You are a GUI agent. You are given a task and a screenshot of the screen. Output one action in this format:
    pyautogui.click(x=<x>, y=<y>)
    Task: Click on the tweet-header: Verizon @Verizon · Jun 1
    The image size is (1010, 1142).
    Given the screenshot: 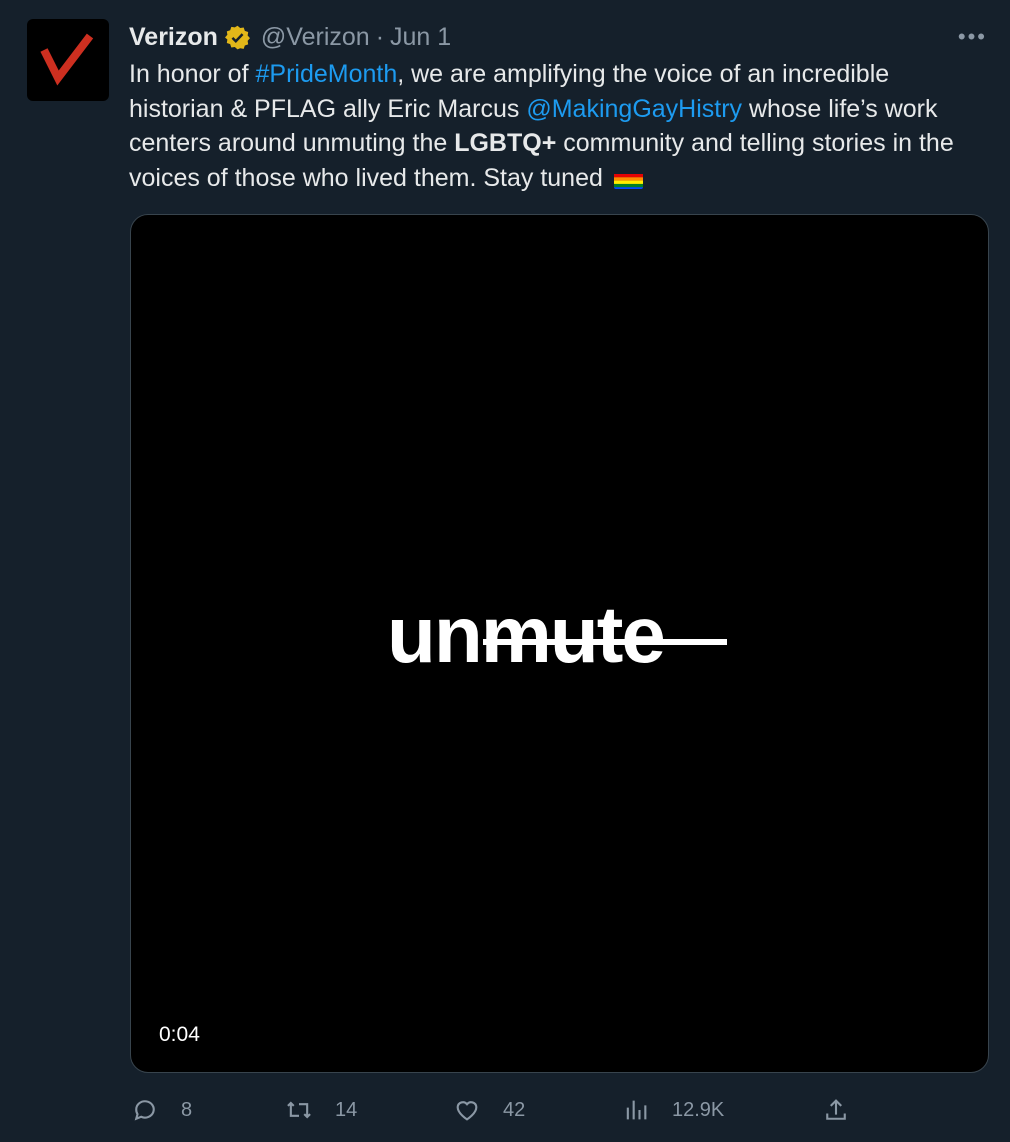 What is the action you would take?
    pyautogui.click(x=559, y=37)
    